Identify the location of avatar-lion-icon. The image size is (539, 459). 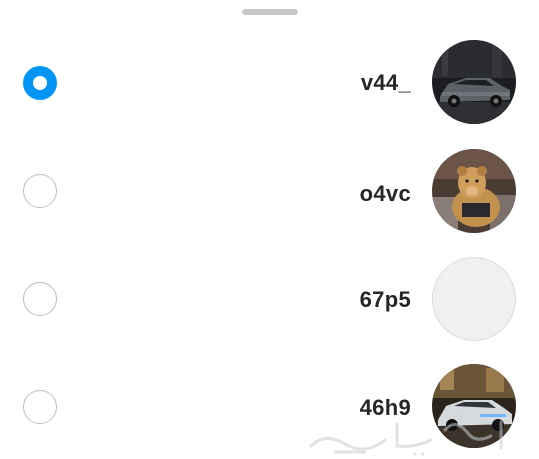
(474, 191).